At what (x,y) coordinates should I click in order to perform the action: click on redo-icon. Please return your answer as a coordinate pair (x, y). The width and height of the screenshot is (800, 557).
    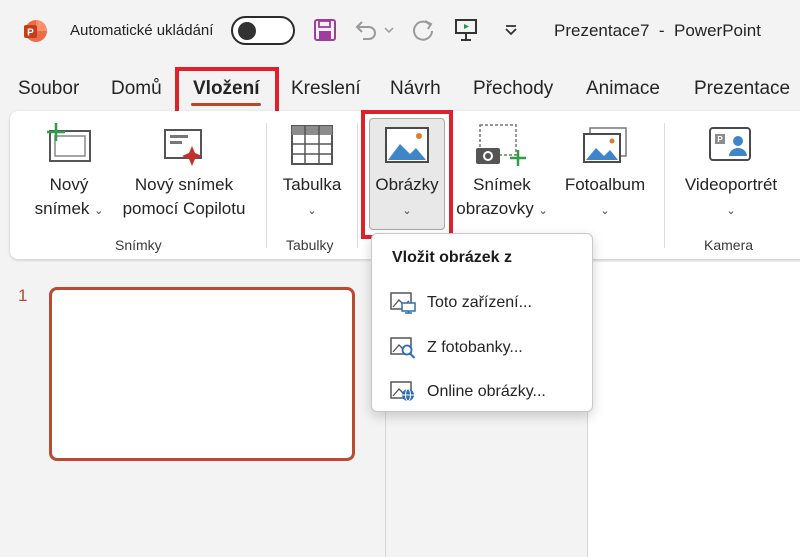
    Looking at the image, I should click on (423, 30).